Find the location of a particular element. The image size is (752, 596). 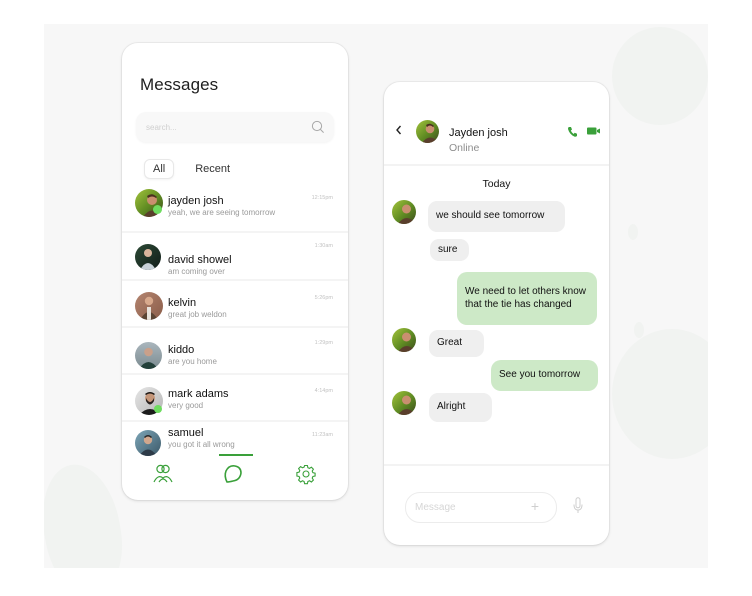

message-bubble-outgoing: See you tomorrow is located at coordinates (544, 375).